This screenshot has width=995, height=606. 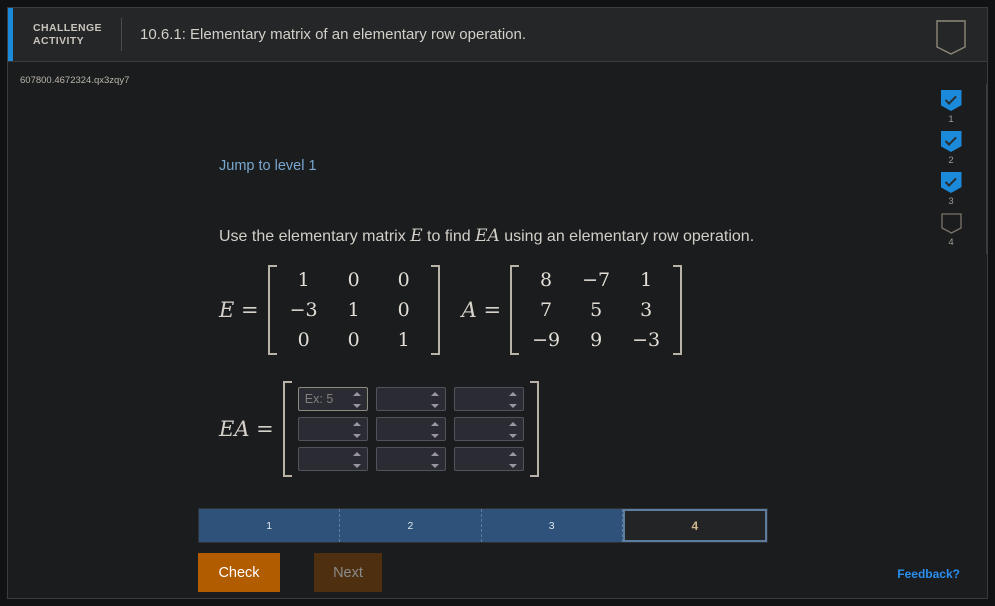 I want to click on matrix-A-right-bracket, so click(x=678, y=310).